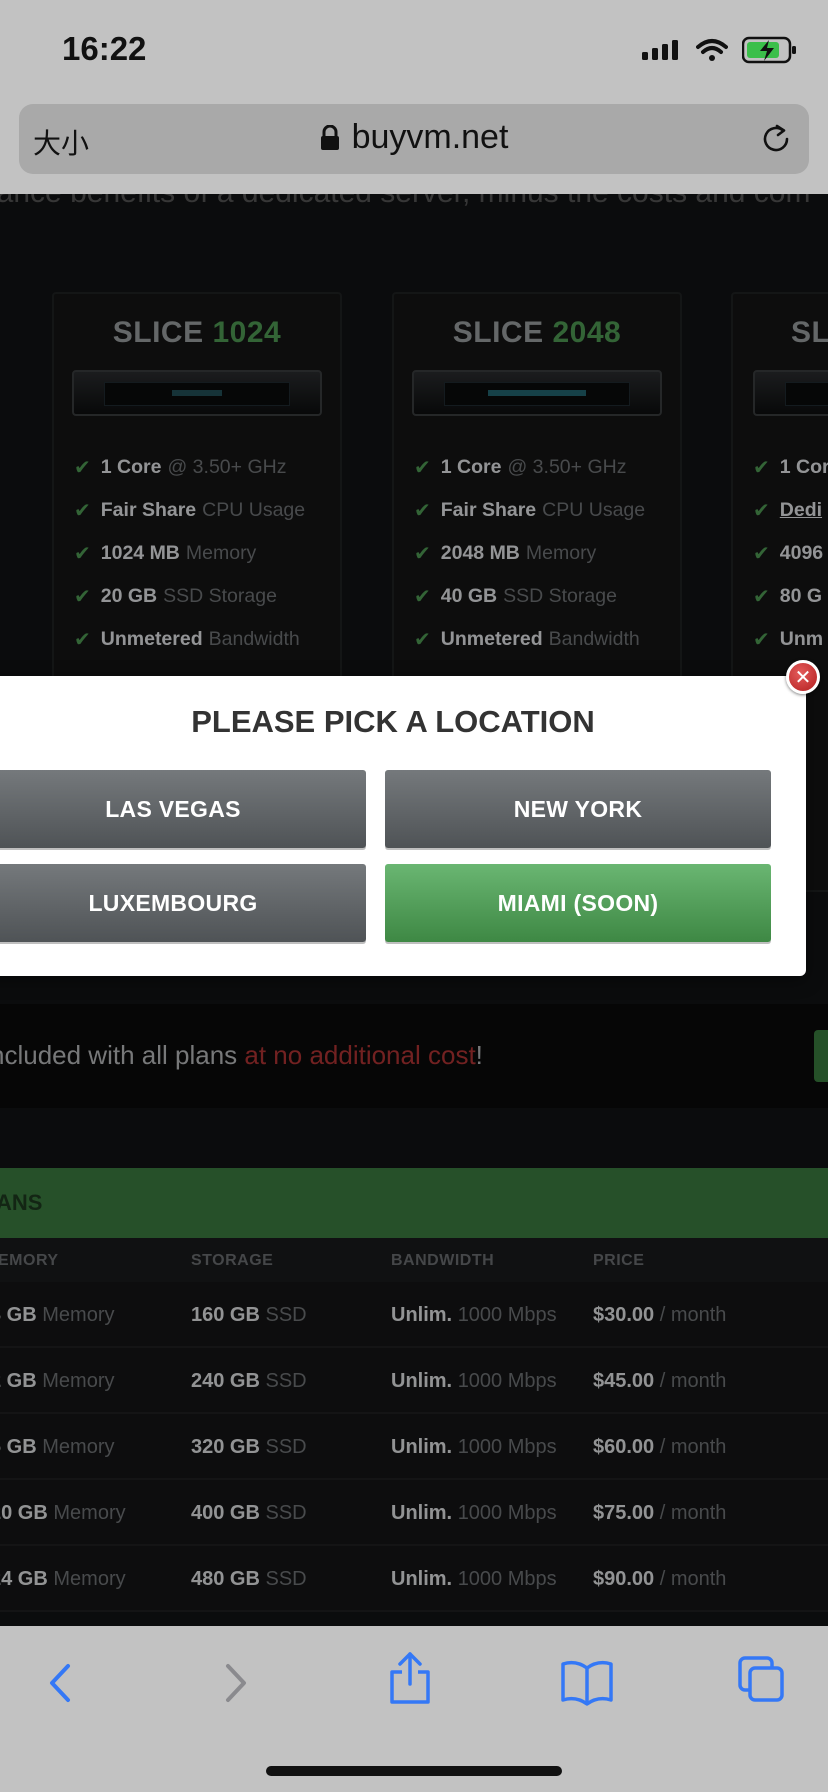 This screenshot has height=1792, width=828. What do you see at coordinates (393, 721) in the screenshot?
I see `modal-title: PLEASE PICK A LOCATION` at bounding box center [393, 721].